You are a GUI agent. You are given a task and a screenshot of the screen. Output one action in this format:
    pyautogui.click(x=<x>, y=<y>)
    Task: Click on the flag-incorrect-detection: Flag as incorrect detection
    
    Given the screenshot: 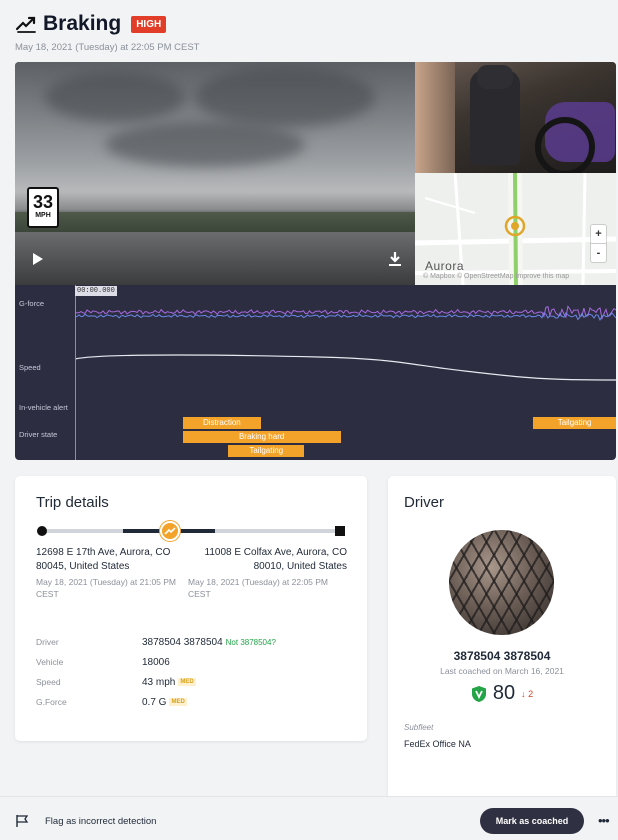 What is the action you would take?
    pyautogui.click(x=100, y=821)
    